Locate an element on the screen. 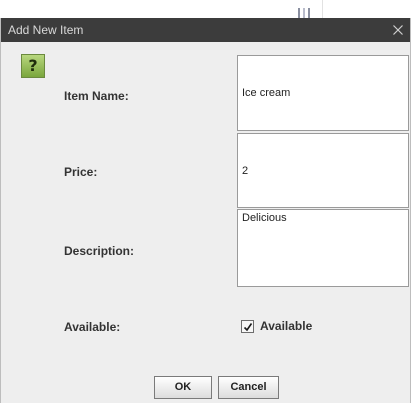  background-window-icon is located at coordinates (305, 13).